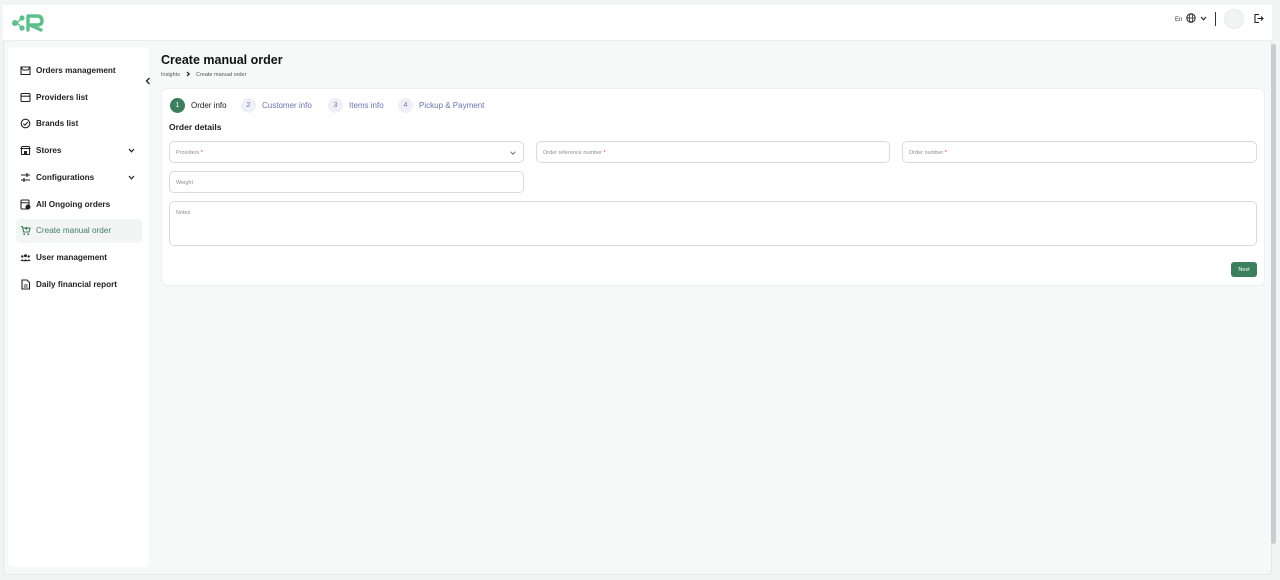 The image size is (1280, 580). Describe the element at coordinates (248, 105) in the screenshot. I see `step-number: 2` at that location.